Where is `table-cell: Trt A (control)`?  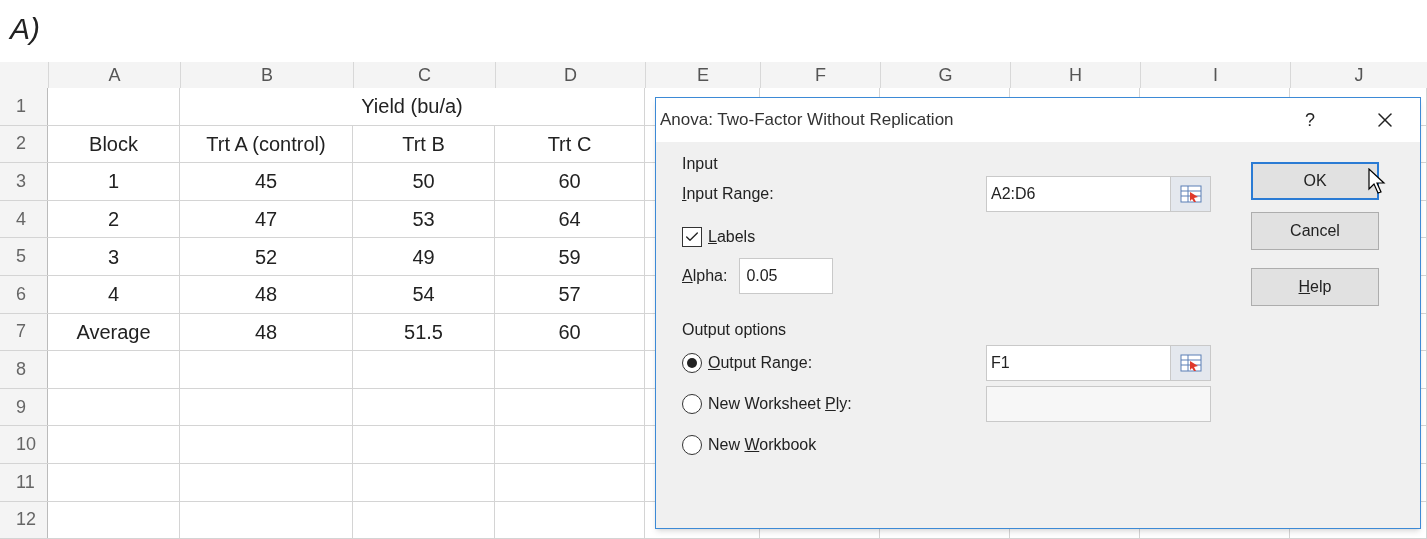
table-cell: Trt A (control) is located at coordinates (266, 144).